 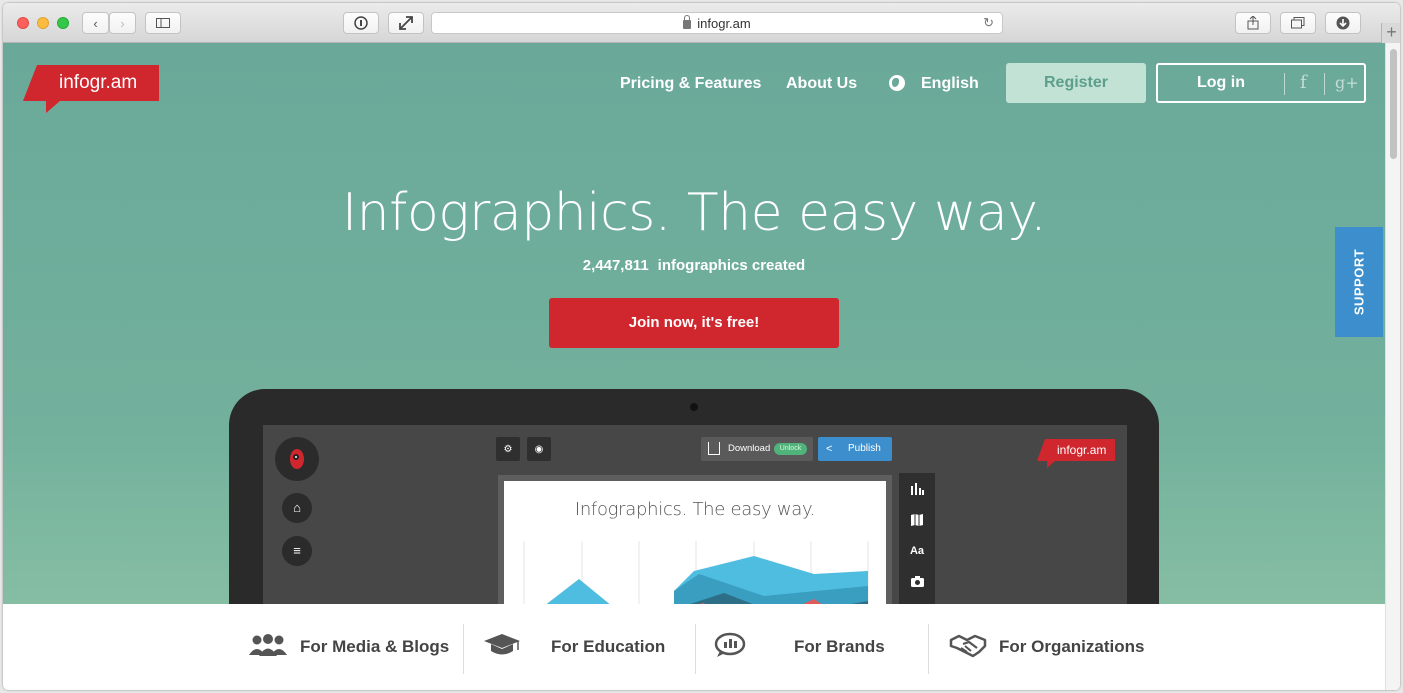 I want to click on share-button, so click(x=1253, y=23).